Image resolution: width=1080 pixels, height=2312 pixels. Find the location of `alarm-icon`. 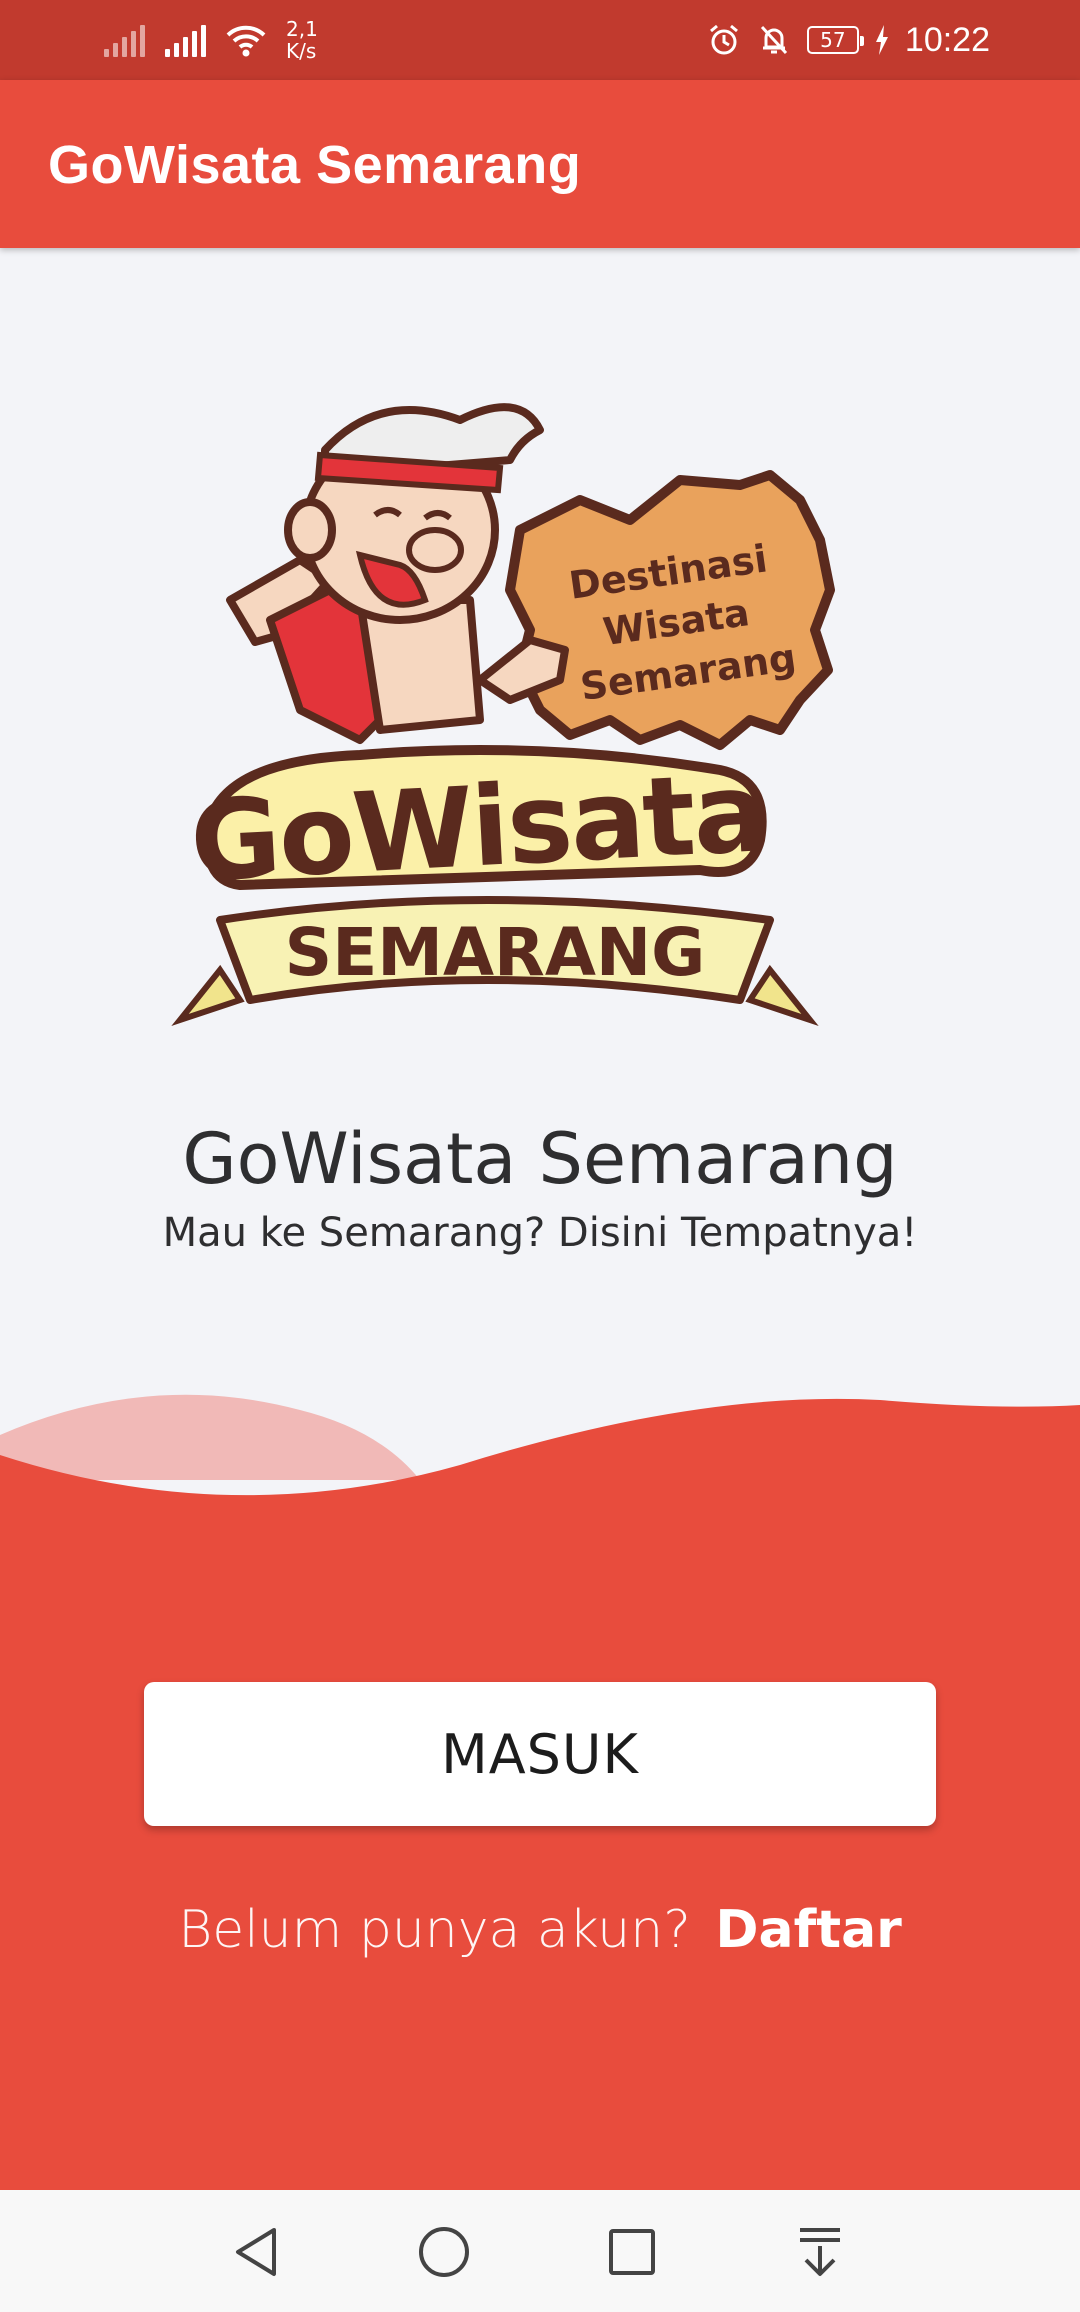

alarm-icon is located at coordinates (723, 39).